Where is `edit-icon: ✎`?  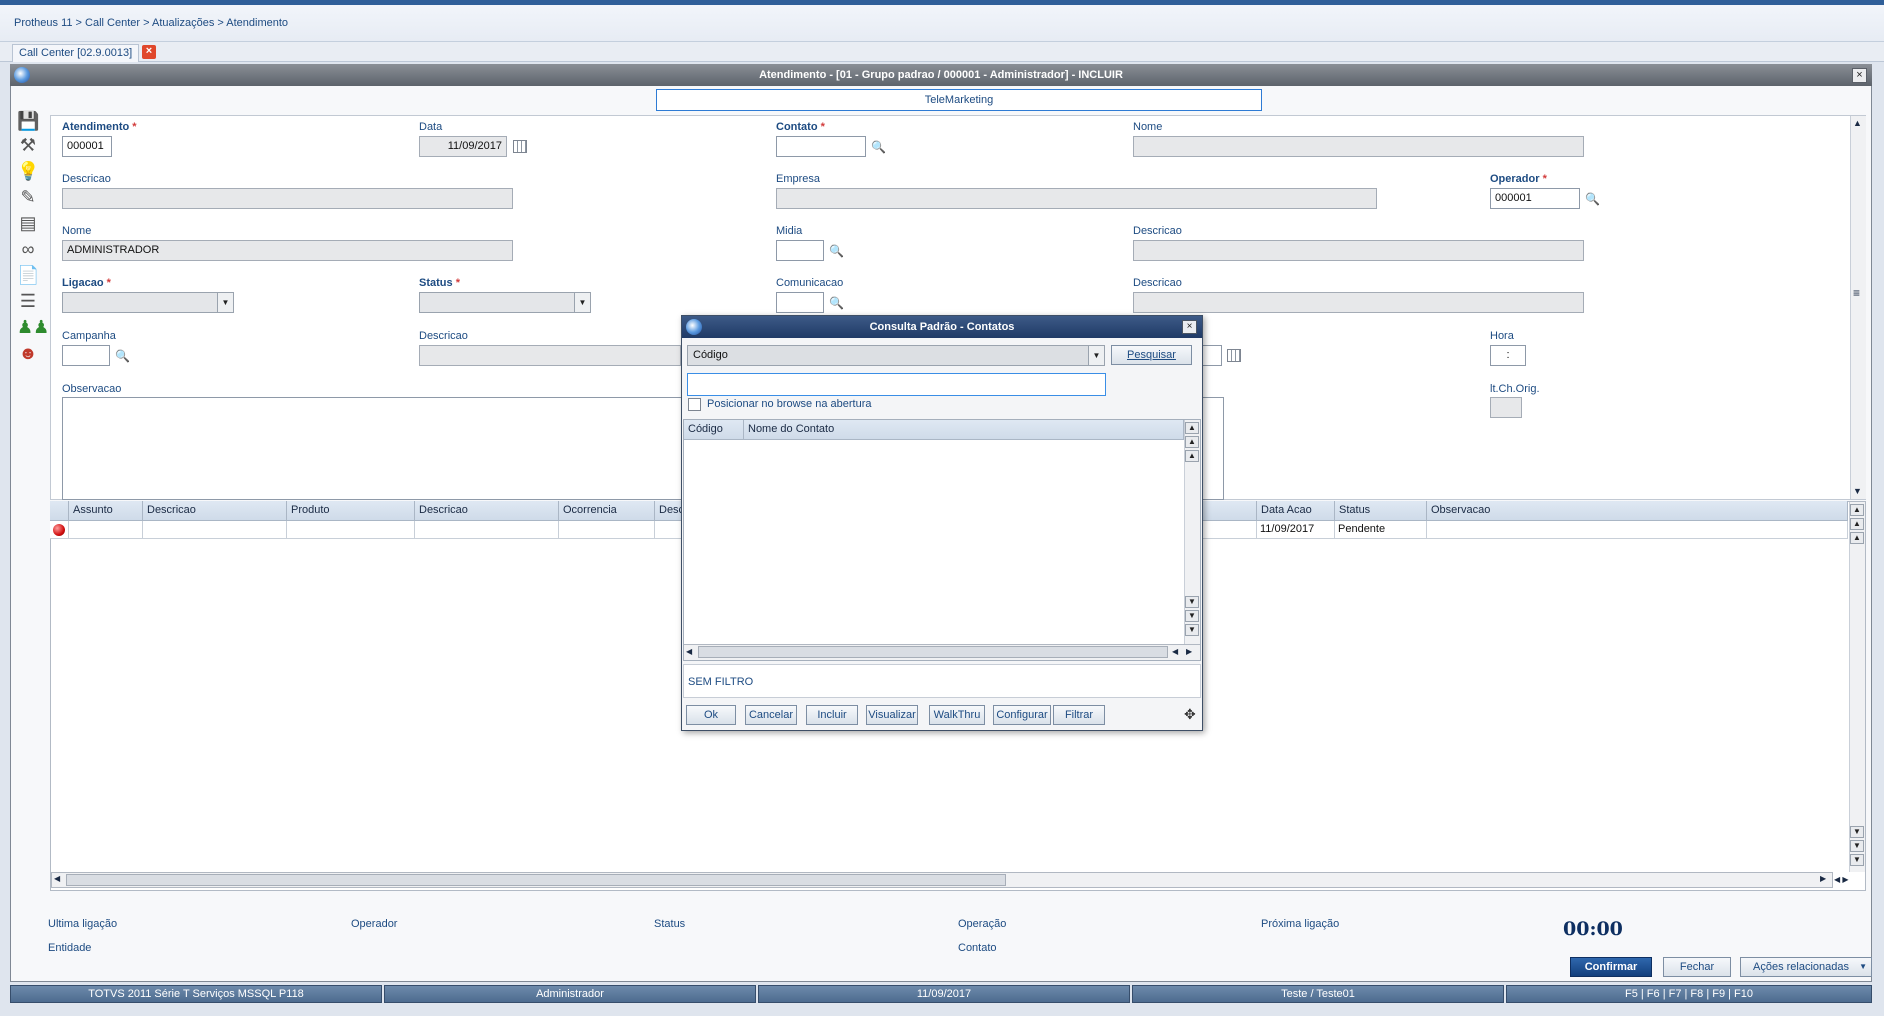
edit-icon: ✎ is located at coordinates (28, 197).